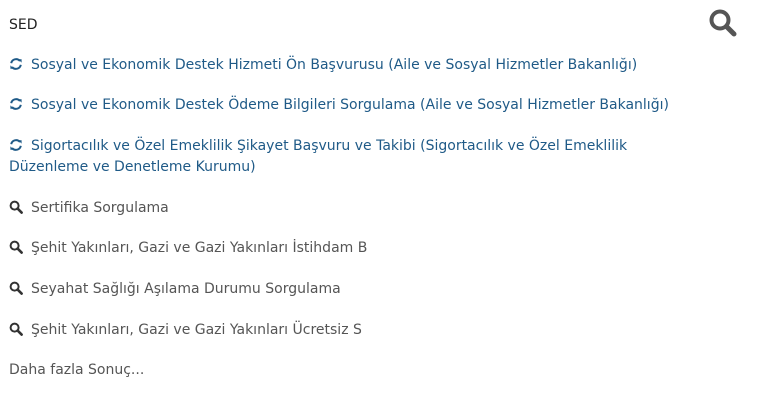 The height and width of the screenshot is (398, 759). I want to click on search-bar, so click(379, 24).